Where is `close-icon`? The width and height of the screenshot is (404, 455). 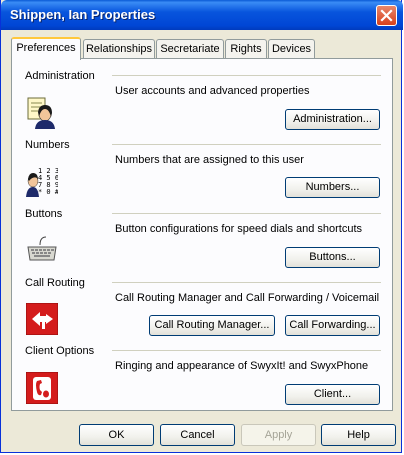
close-icon is located at coordinates (386, 15).